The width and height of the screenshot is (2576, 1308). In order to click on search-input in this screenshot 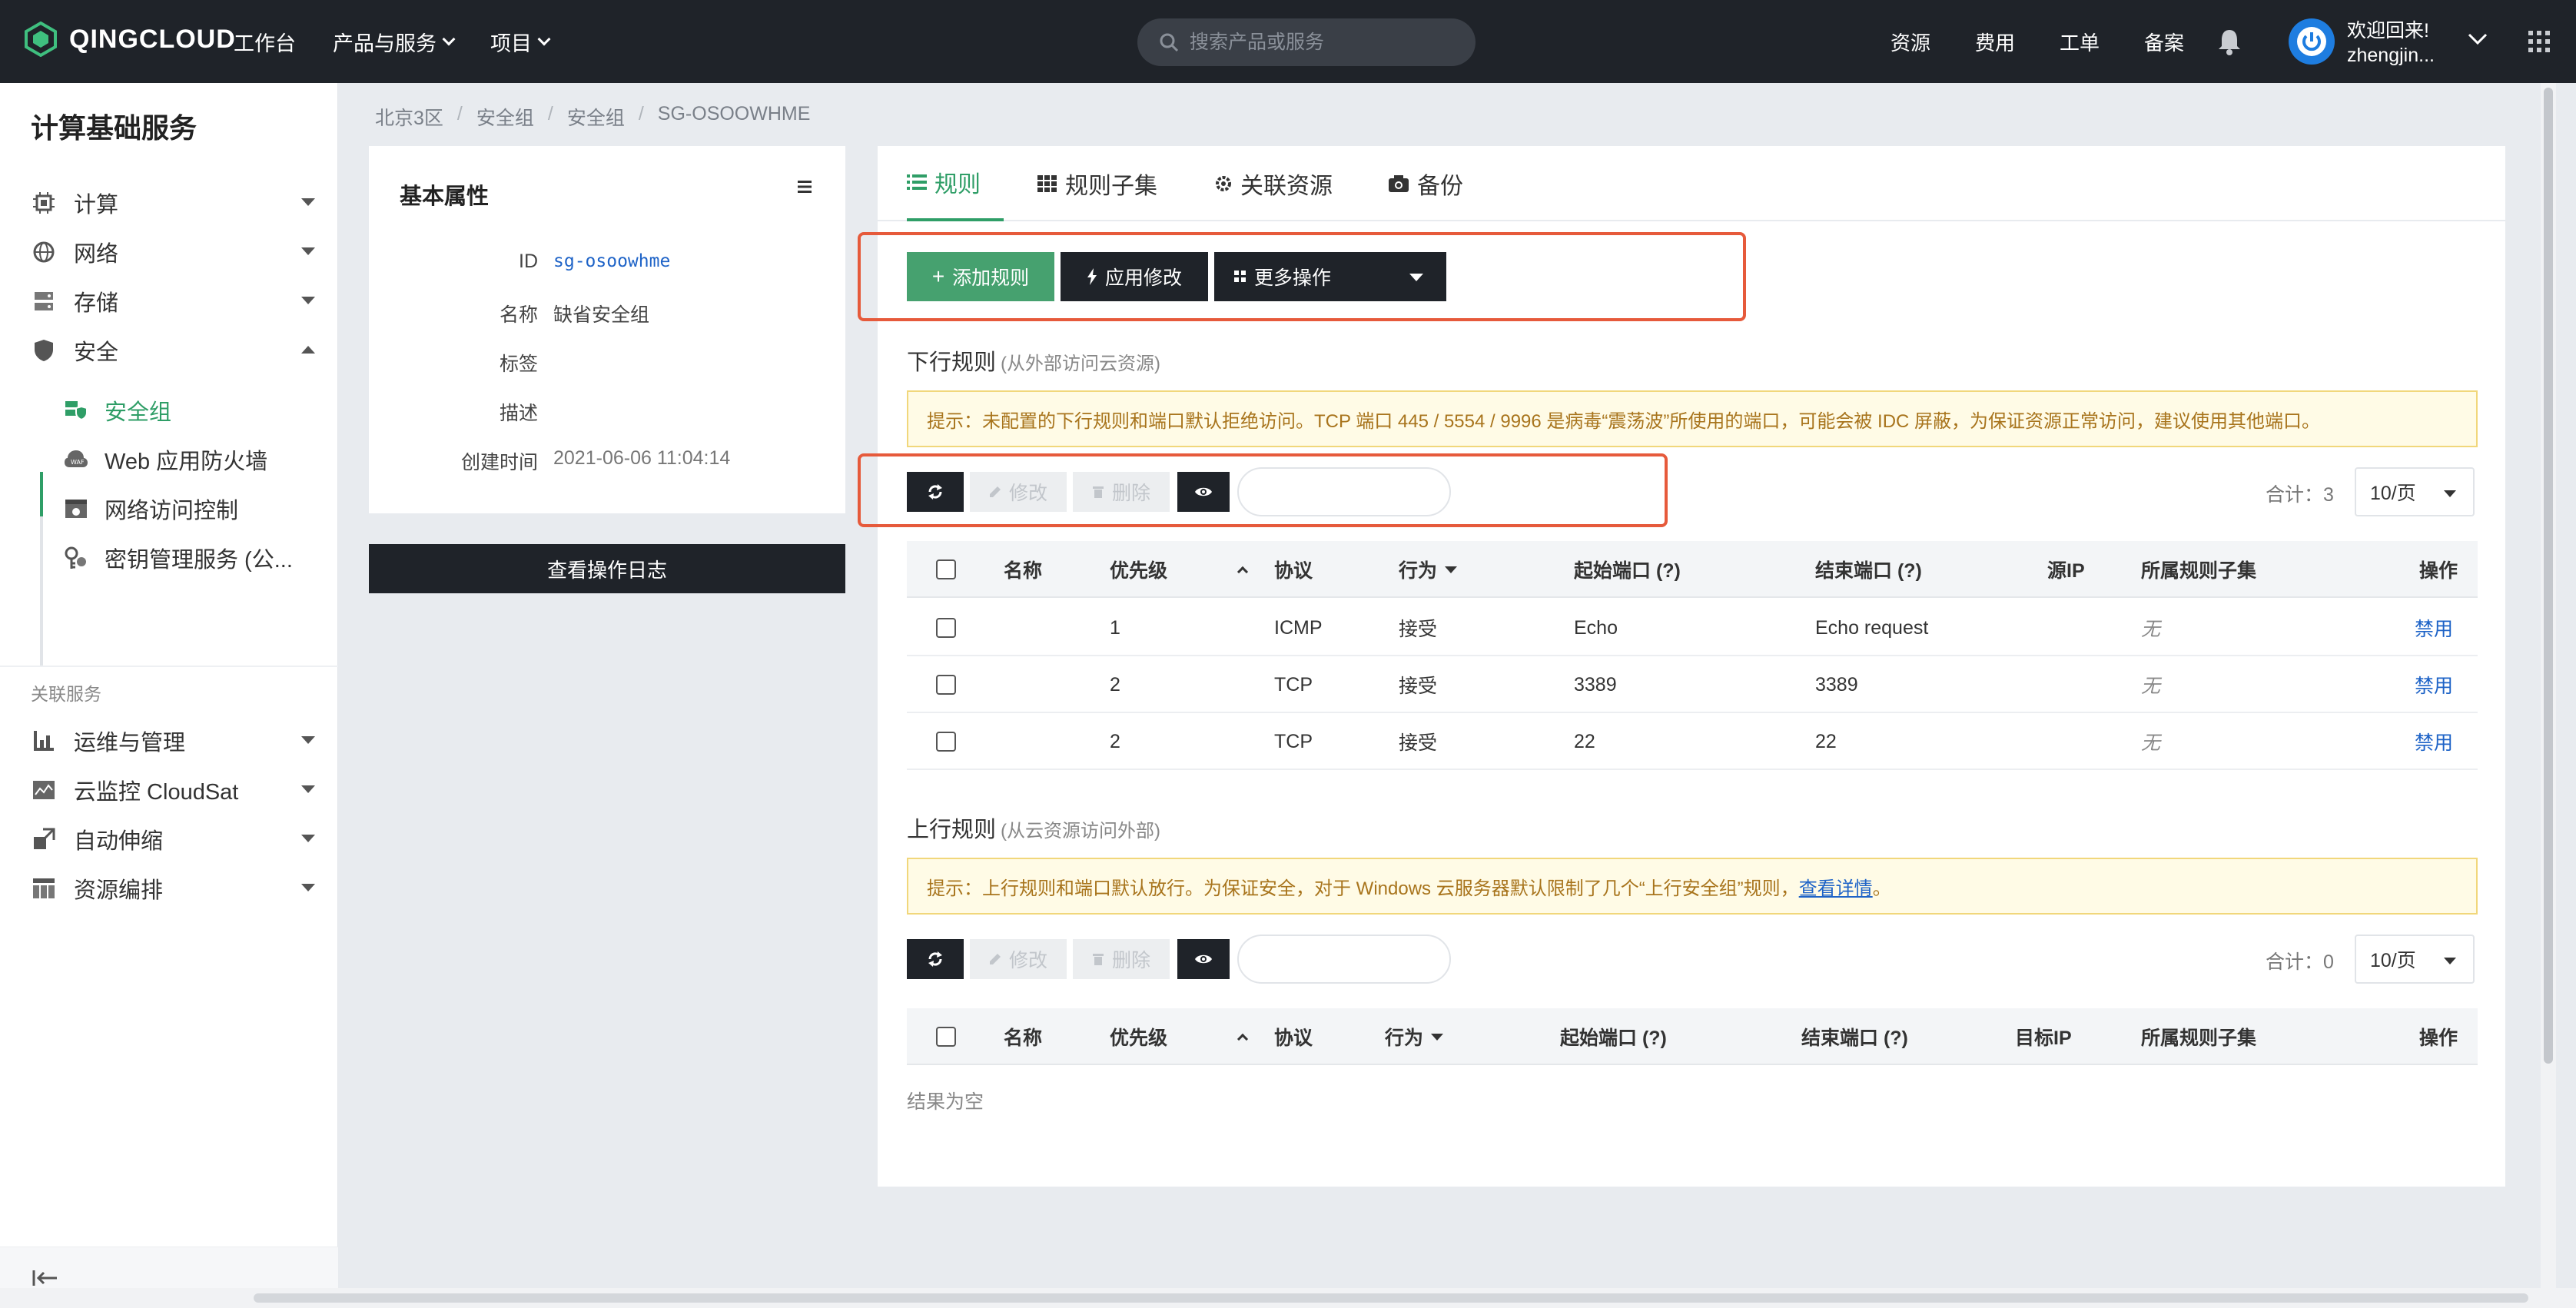, I will do `click(1320, 43)`.